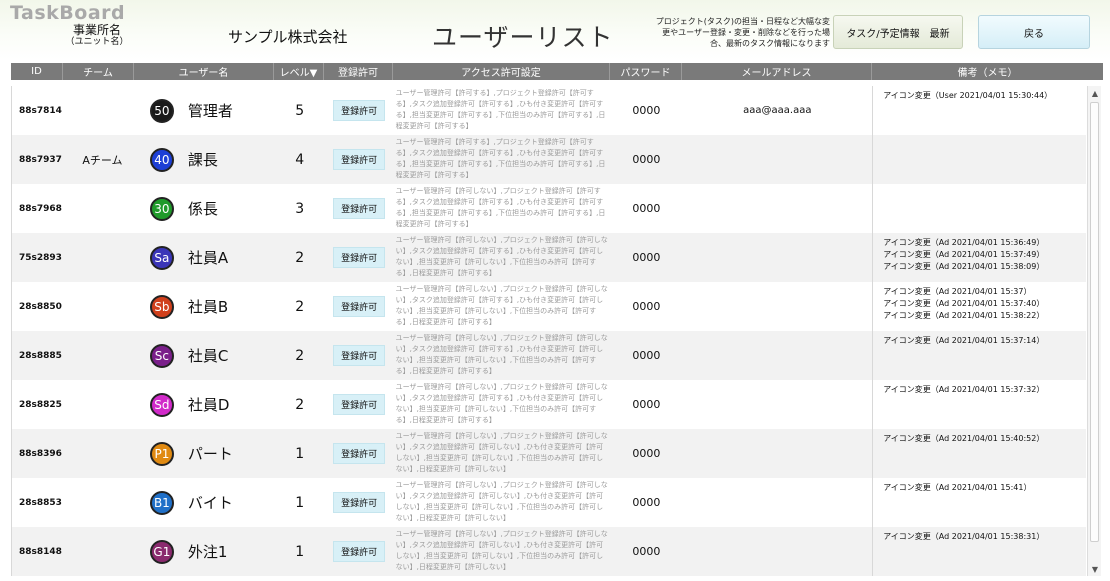  What do you see at coordinates (968, 95) in the screenshot?
I see `memo-line: アイコン変更（User 2021/04/01 15:30:44）` at bounding box center [968, 95].